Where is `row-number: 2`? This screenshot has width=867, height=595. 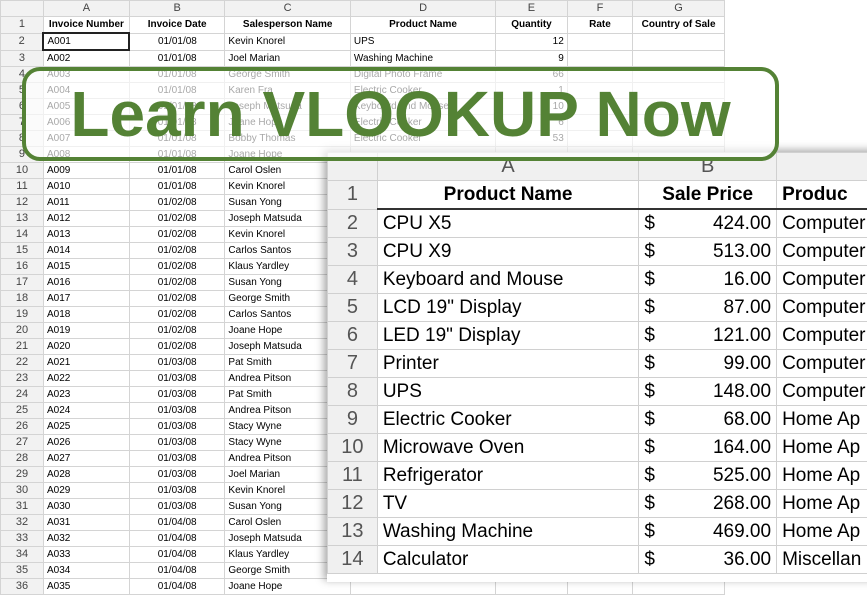
row-number: 2 is located at coordinates (22, 41).